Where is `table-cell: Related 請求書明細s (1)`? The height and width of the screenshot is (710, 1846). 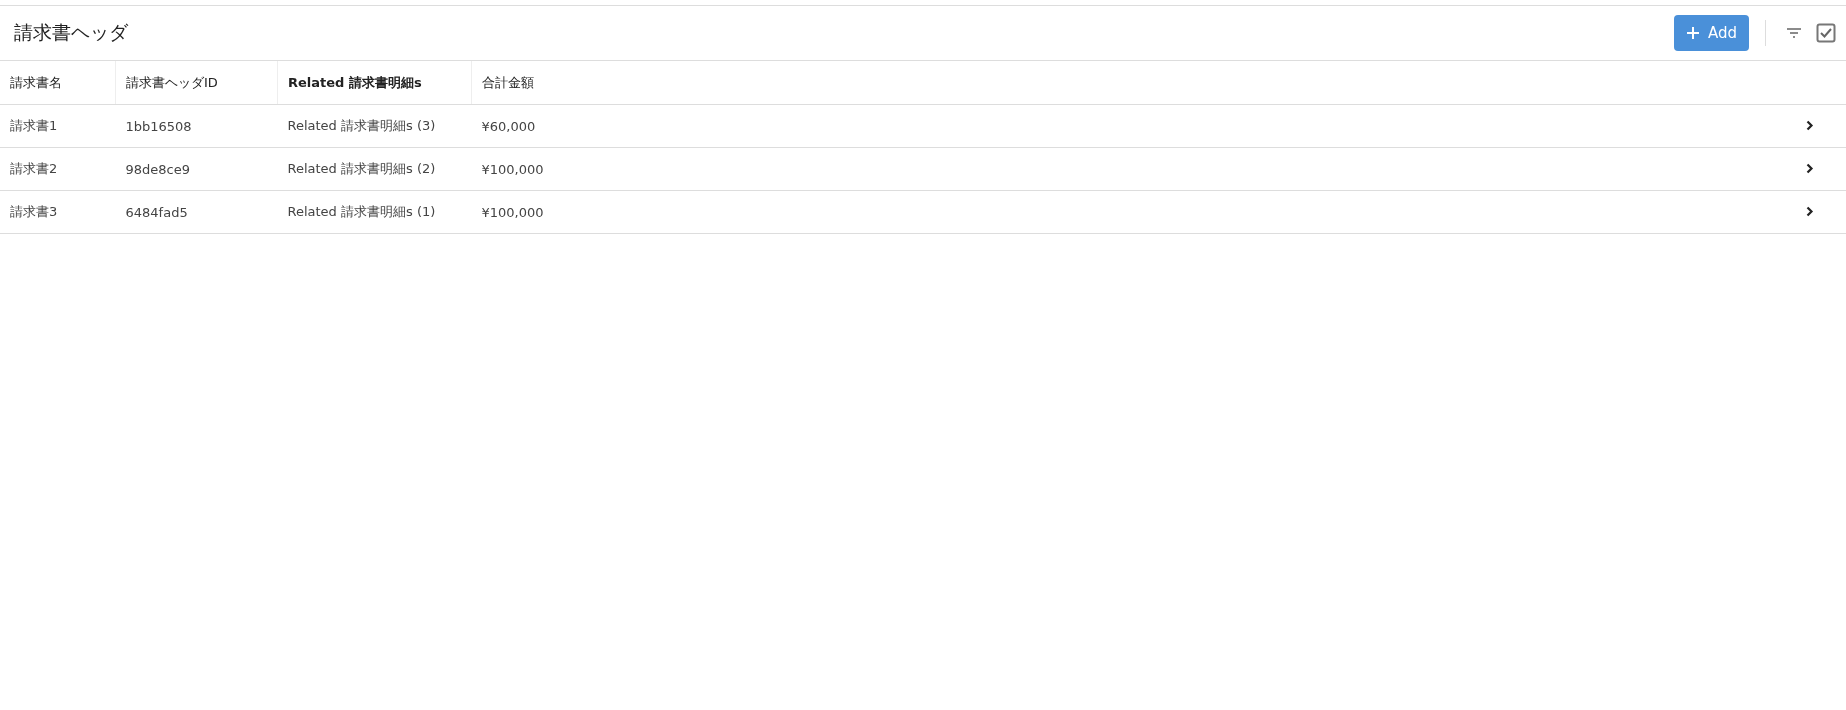
table-cell: Related 請求書明細s (1) is located at coordinates (374, 212).